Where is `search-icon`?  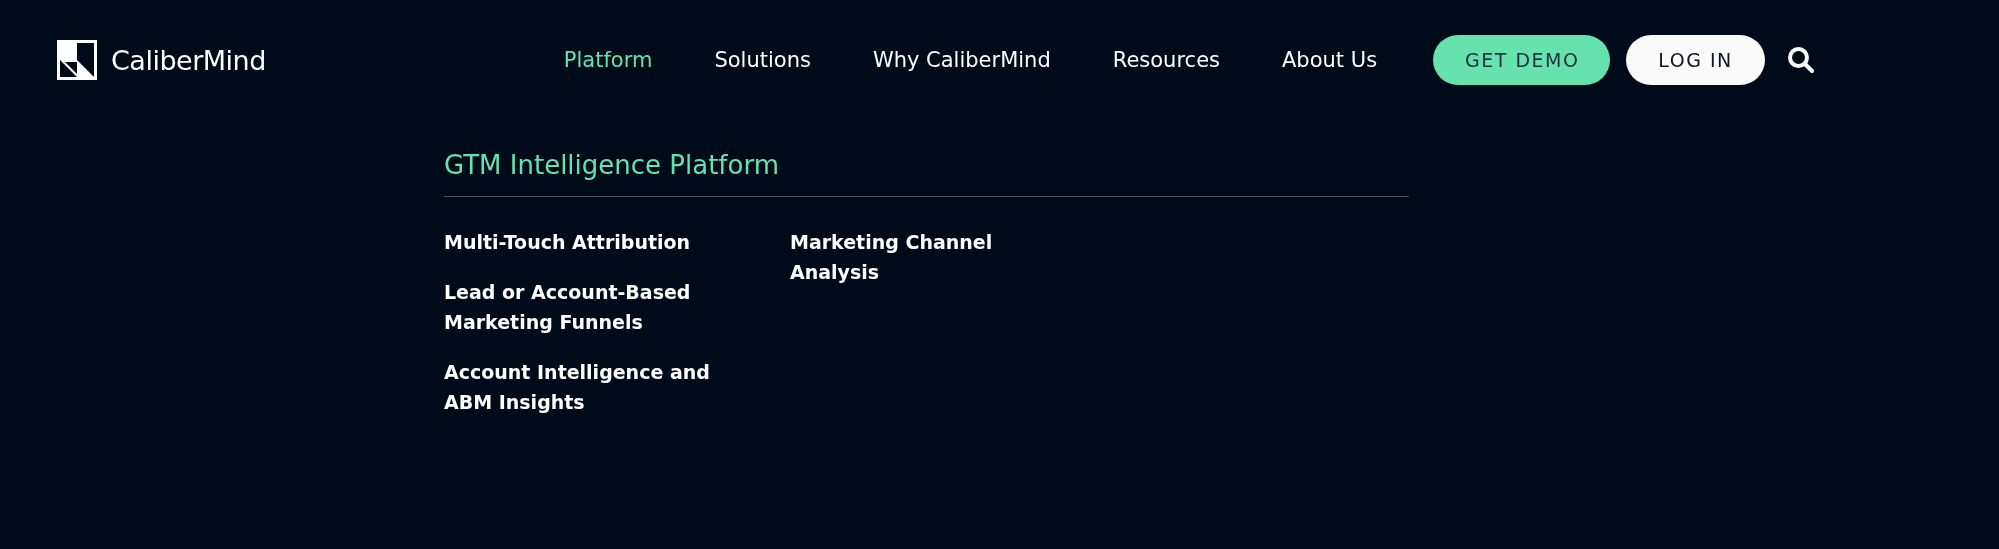 search-icon is located at coordinates (1801, 60).